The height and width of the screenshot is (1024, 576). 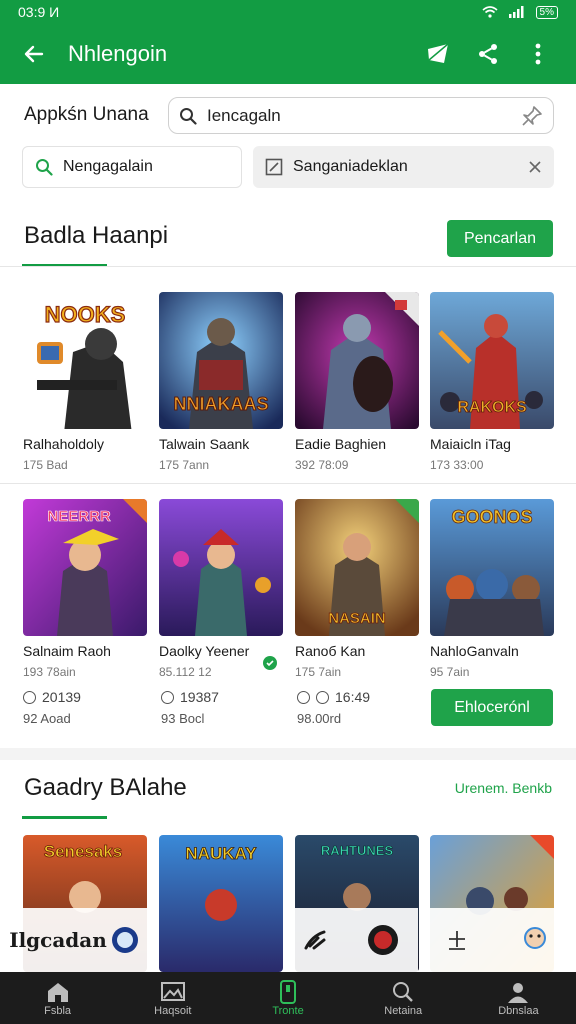 I want to click on overlay-panel, so click(x=498, y=940).